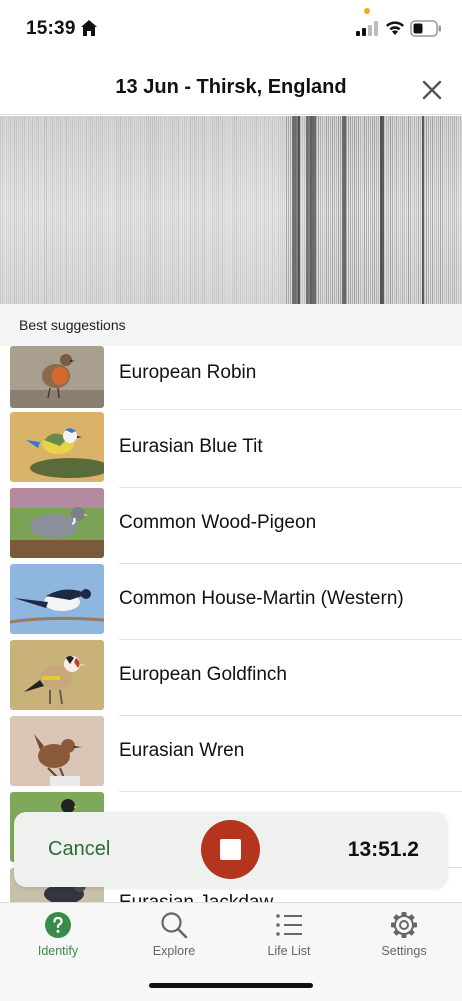 The width and height of the screenshot is (462, 1001). What do you see at coordinates (72, 325) in the screenshot?
I see `section-title: Best suggestions` at bounding box center [72, 325].